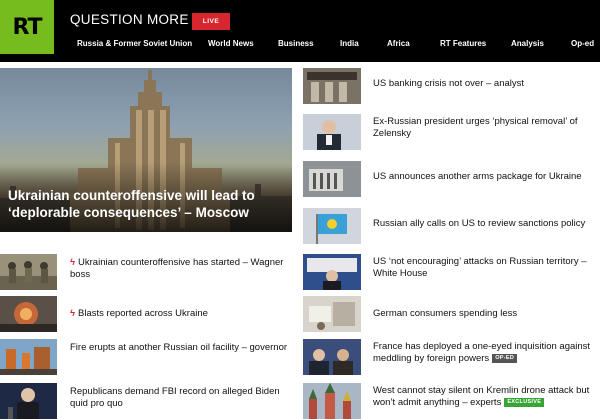 The image size is (600, 419). What do you see at coordinates (505, 358) in the screenshot?
I see `op-ed-badge: OP-ED` at bounding box center [505, 358].